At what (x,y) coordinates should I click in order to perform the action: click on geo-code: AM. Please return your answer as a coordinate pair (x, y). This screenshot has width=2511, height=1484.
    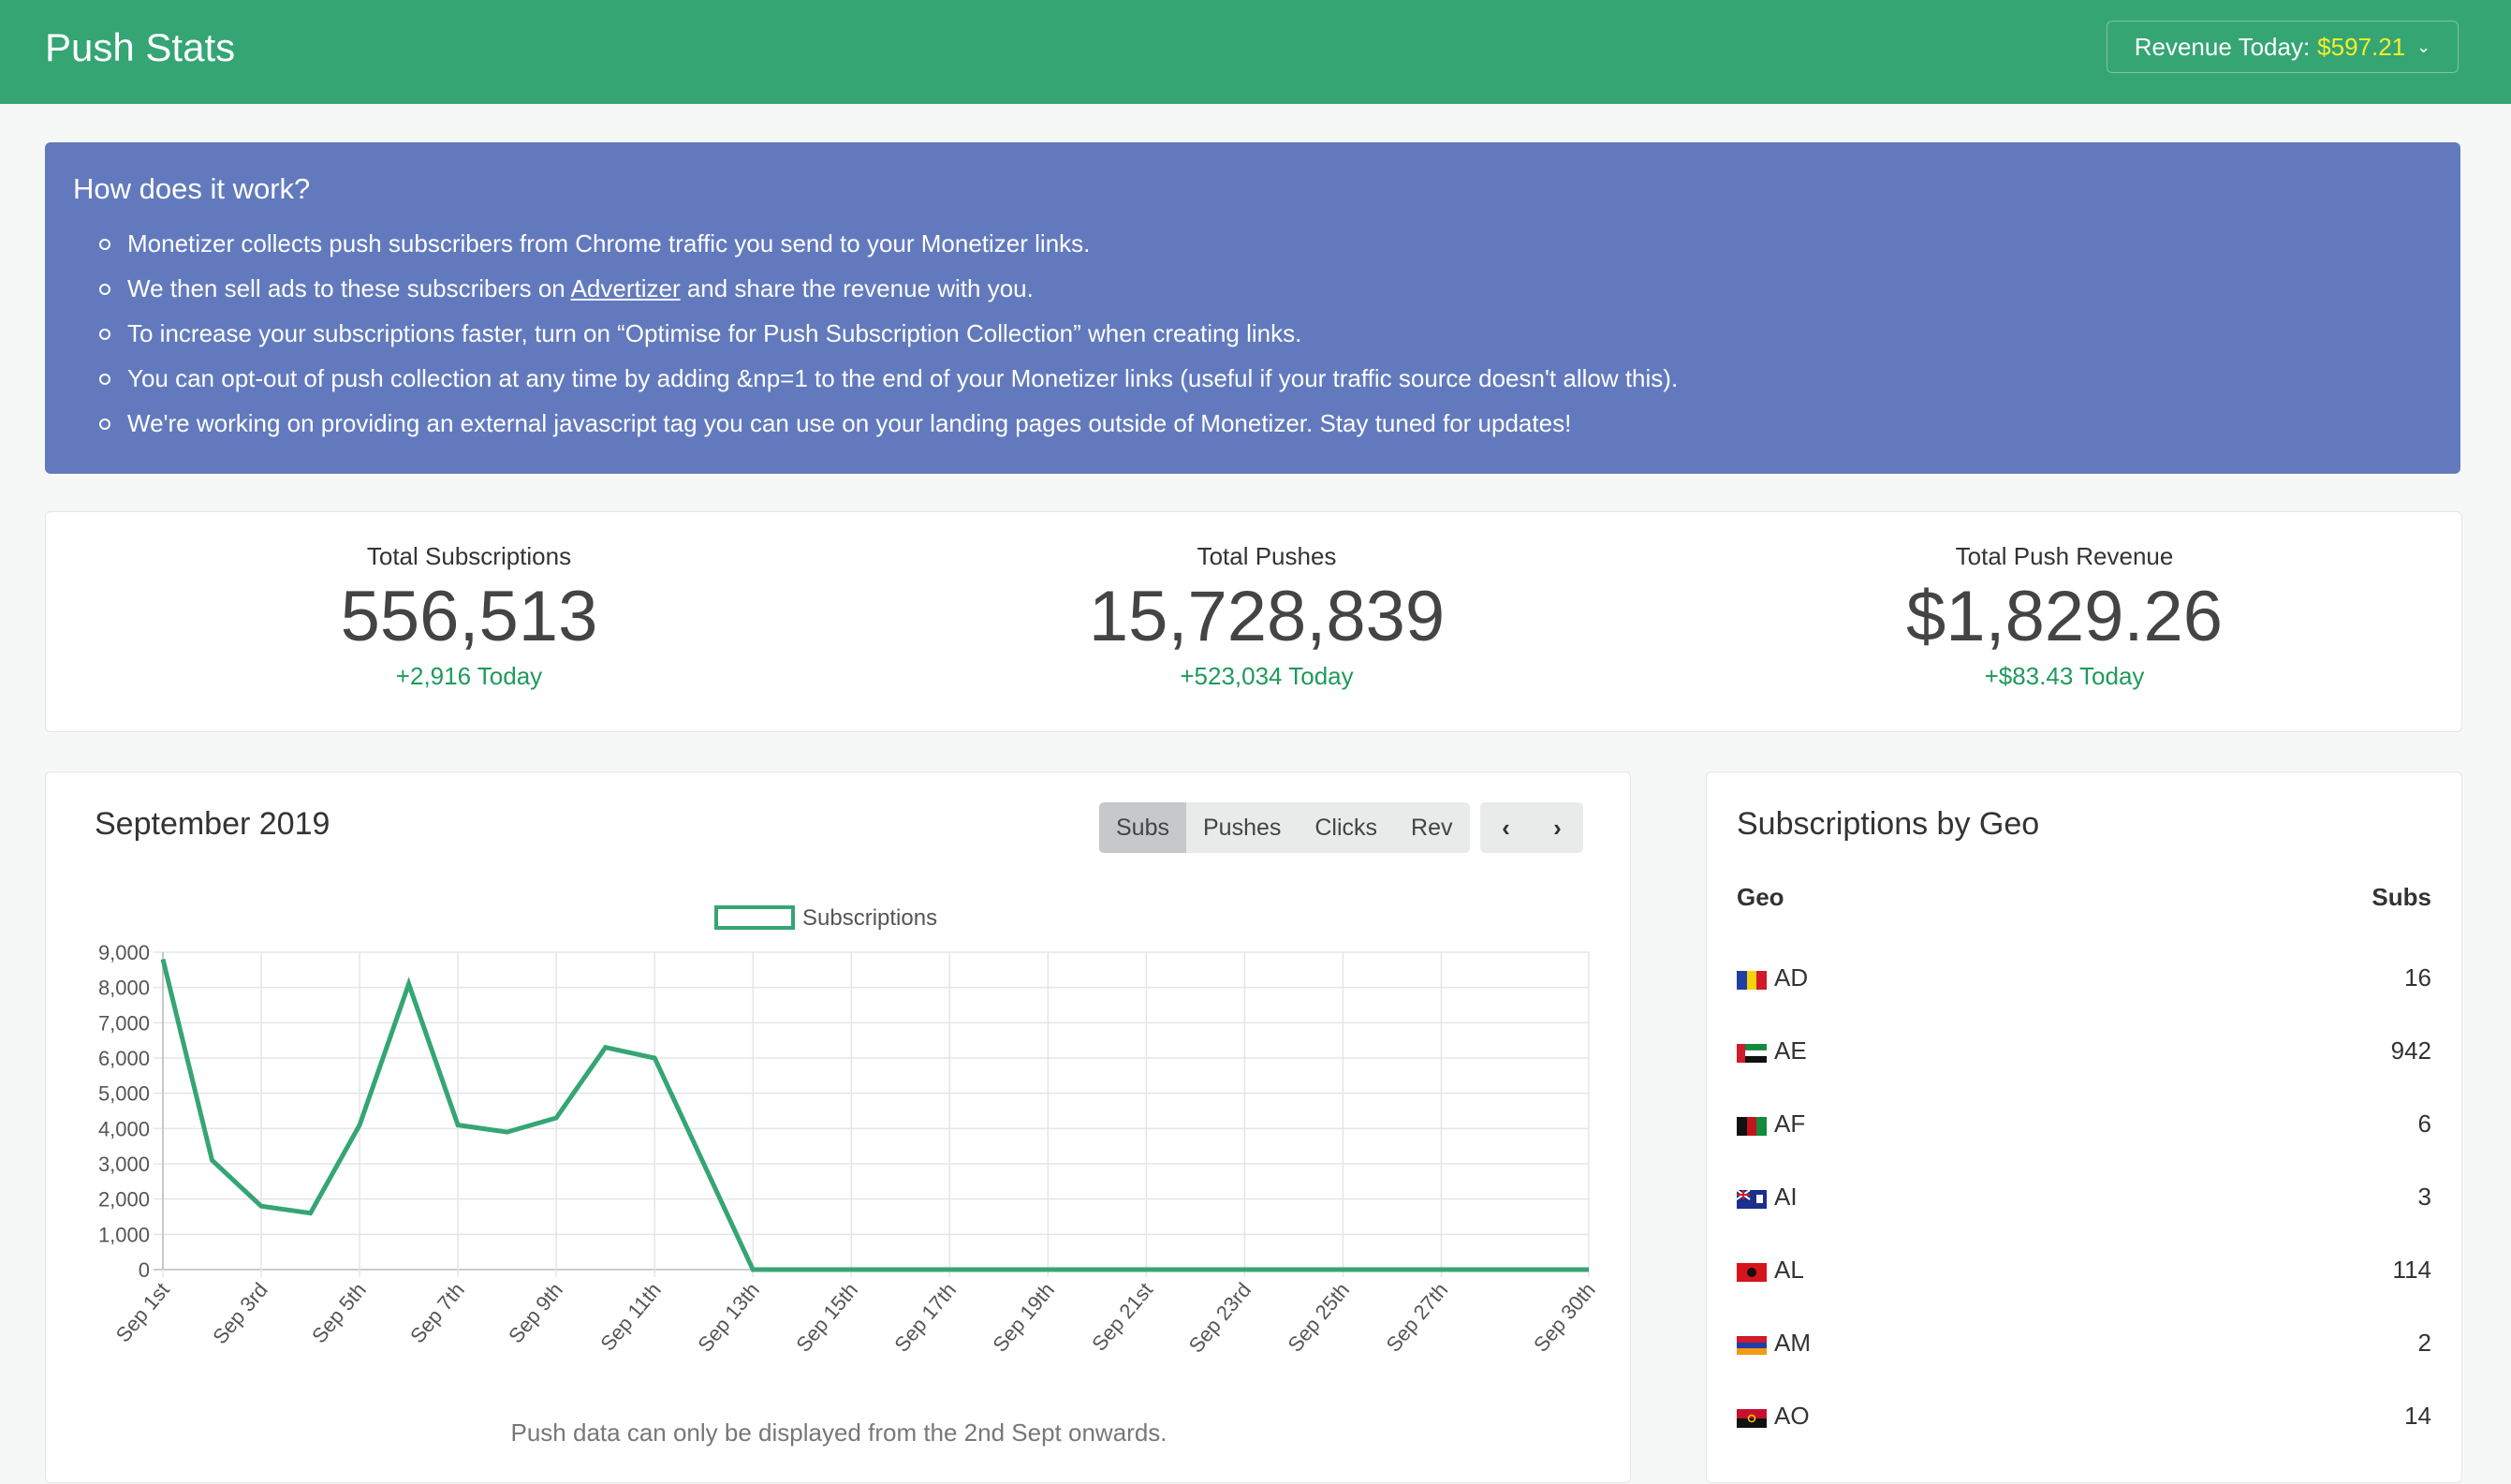
    Looking at the image, I should click on (1793, 1343).